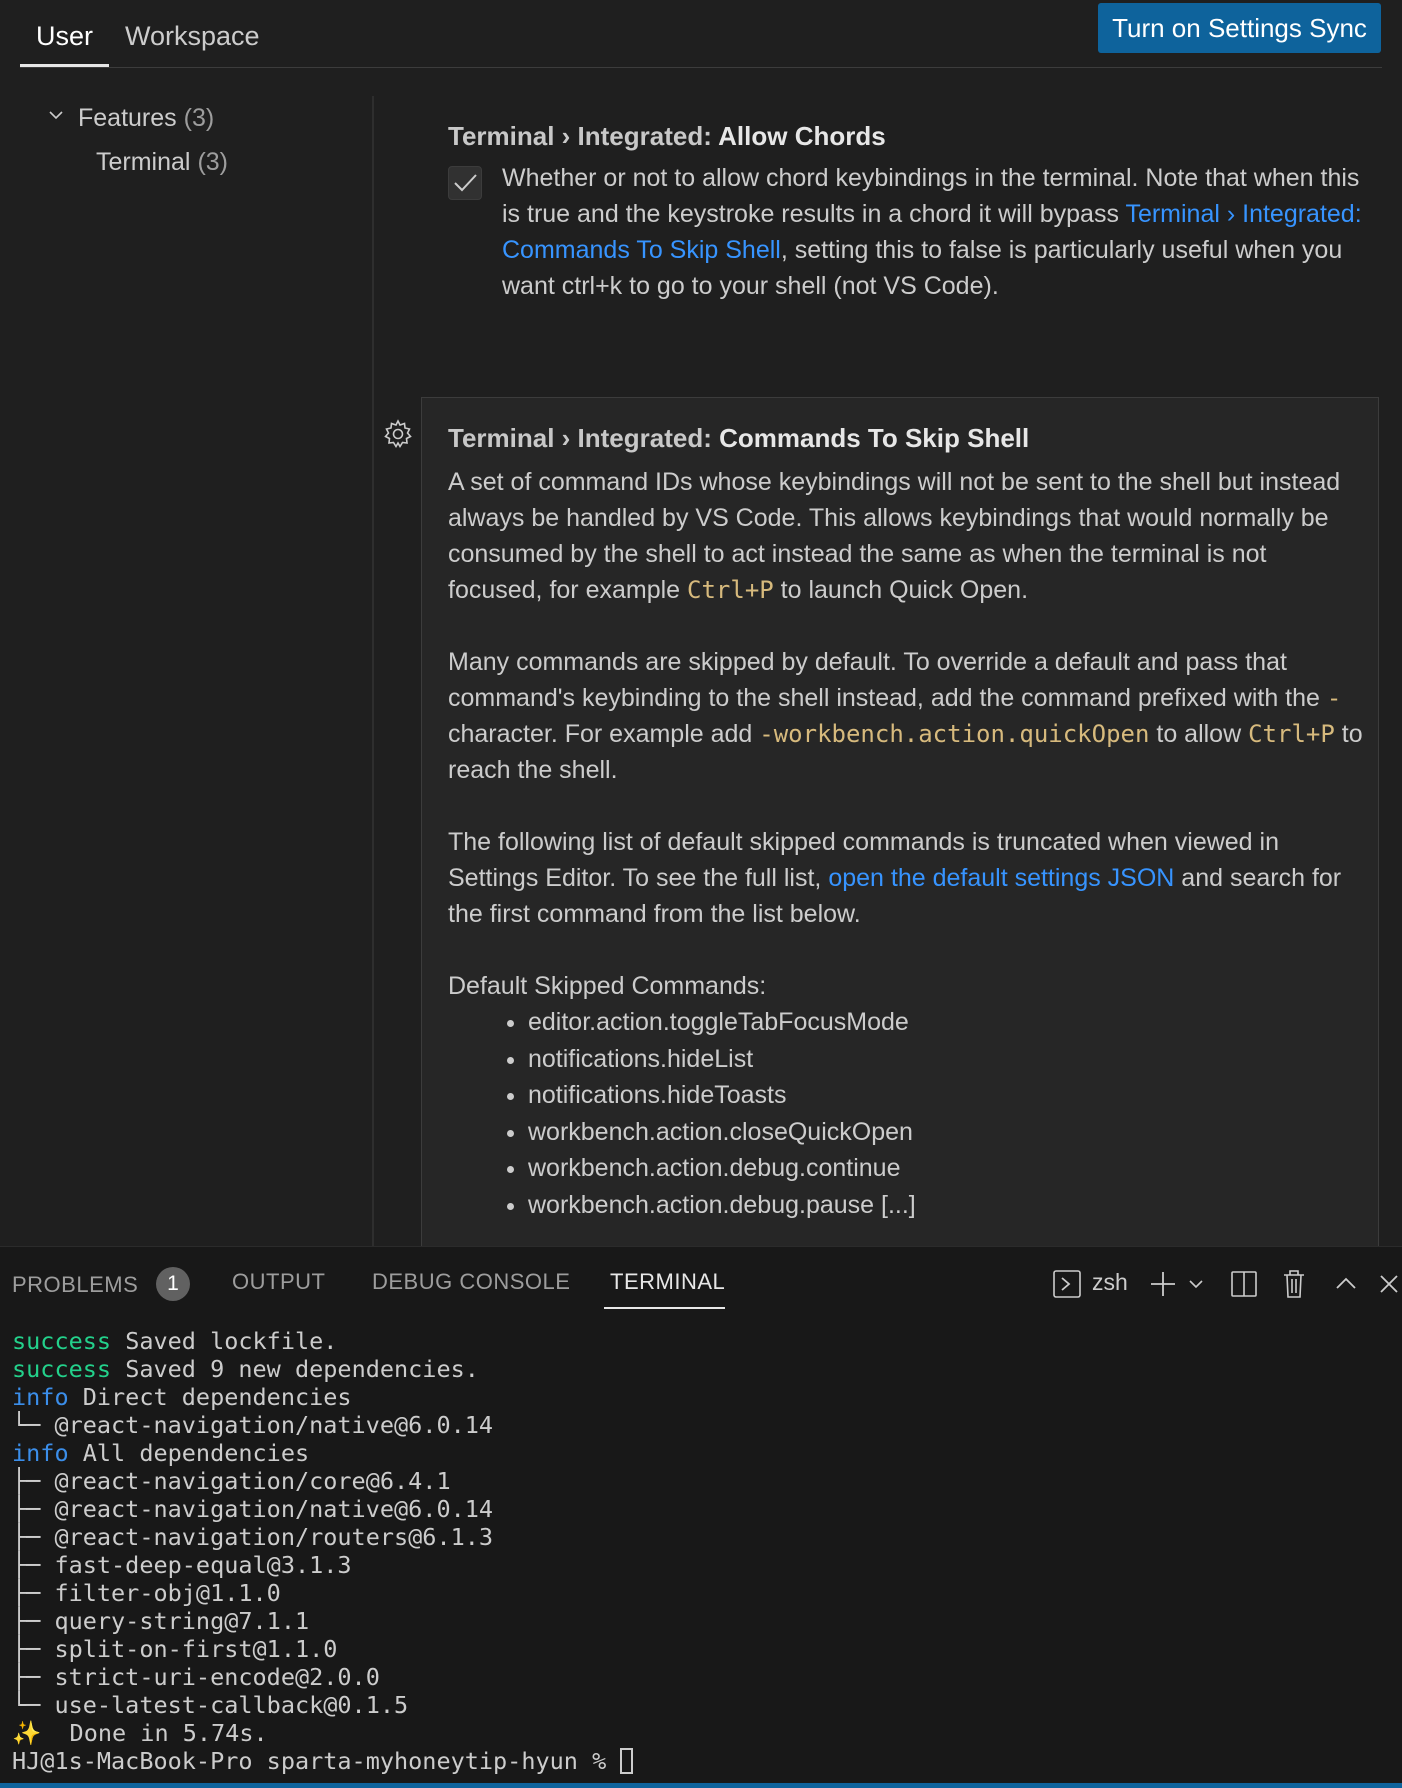  What do you see at coordinates (143, 162) in the screenshot?
I see `toc-terminal-label: Terminal` at bounding box center [143, 162].